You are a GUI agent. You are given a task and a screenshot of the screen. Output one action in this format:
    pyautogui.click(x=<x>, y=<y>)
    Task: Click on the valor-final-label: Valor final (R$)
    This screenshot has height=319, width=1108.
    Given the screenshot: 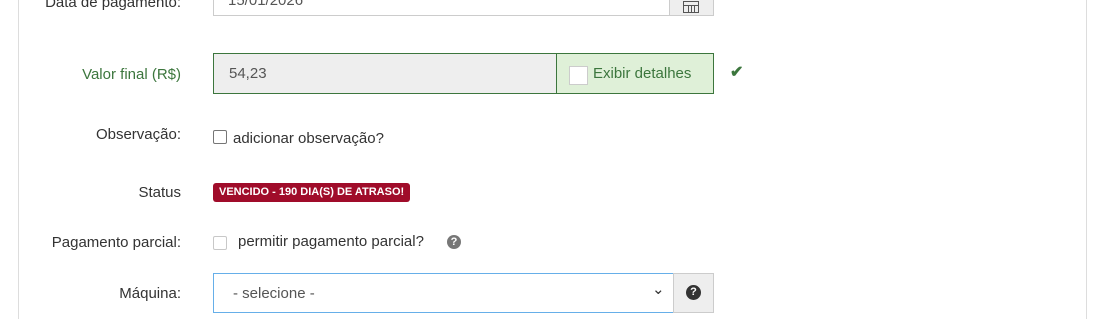 What is the action you would take?
    pyautogui.click(x=131, y=74)
    